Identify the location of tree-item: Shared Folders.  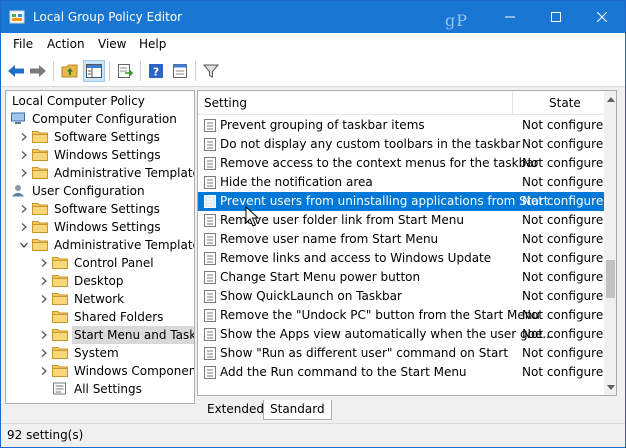
(100, 317).